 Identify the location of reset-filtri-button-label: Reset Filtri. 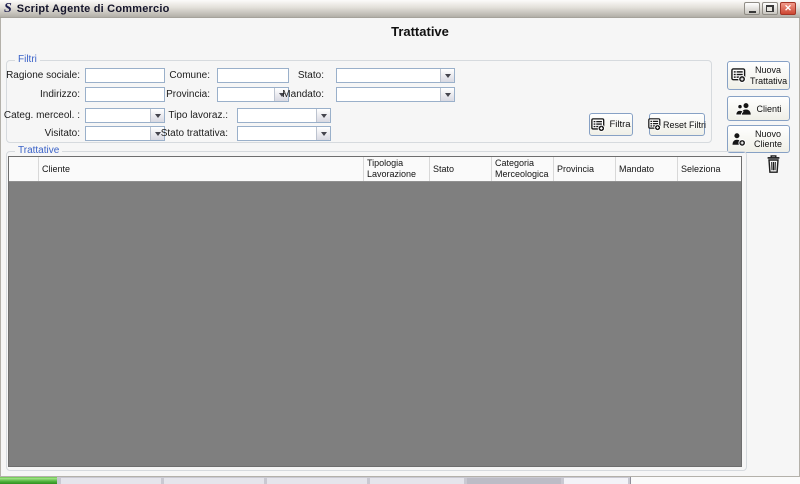
(685, 124).